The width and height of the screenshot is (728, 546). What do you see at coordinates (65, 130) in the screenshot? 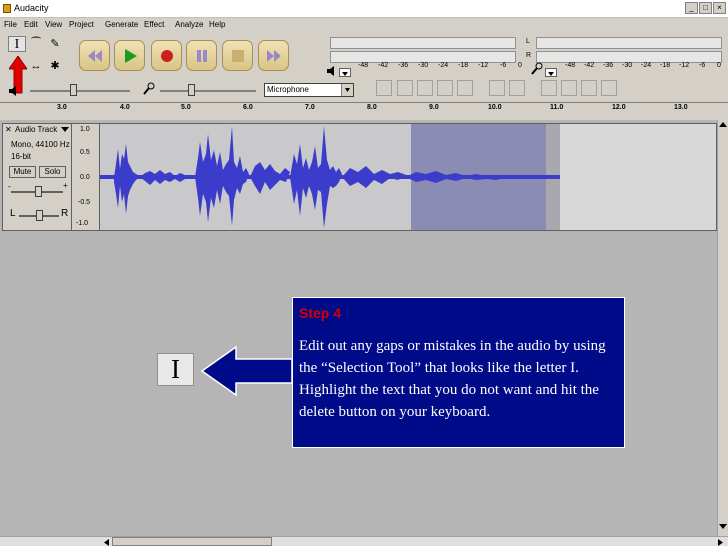
I see `track-menu-arrow-icon` at bounding box center [65, 130].